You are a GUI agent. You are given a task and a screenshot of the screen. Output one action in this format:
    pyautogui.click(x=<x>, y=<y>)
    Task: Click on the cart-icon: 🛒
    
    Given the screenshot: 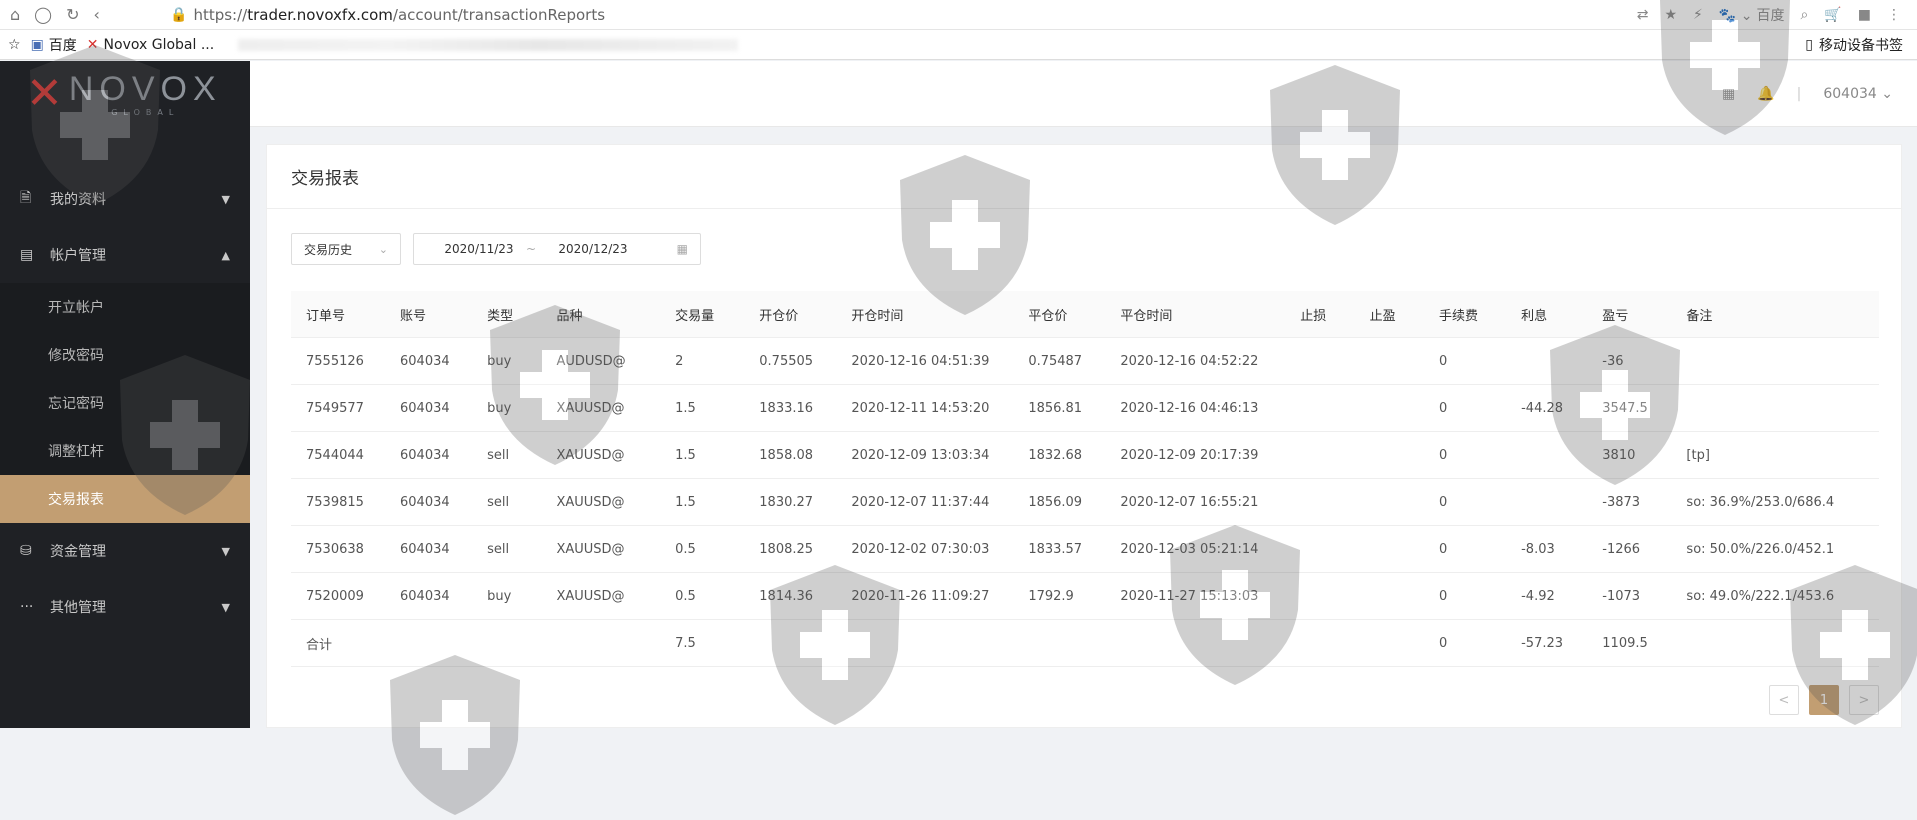 What is the action you would take?
    pyautogui.click(x=1832, y=15)
    